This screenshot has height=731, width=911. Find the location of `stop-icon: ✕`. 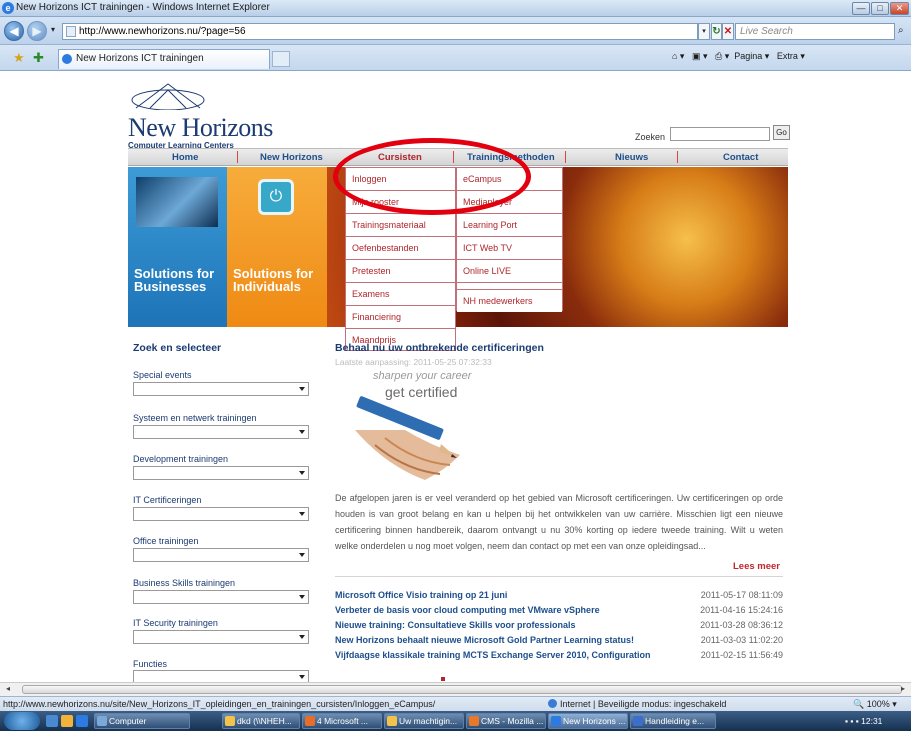

stop-icon: ✕ is located at coordinates (728, 31).